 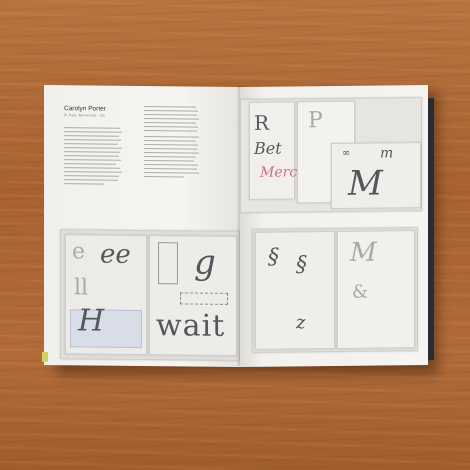 I want to click on sketch-wait: wait, so click(x=191, y=326).